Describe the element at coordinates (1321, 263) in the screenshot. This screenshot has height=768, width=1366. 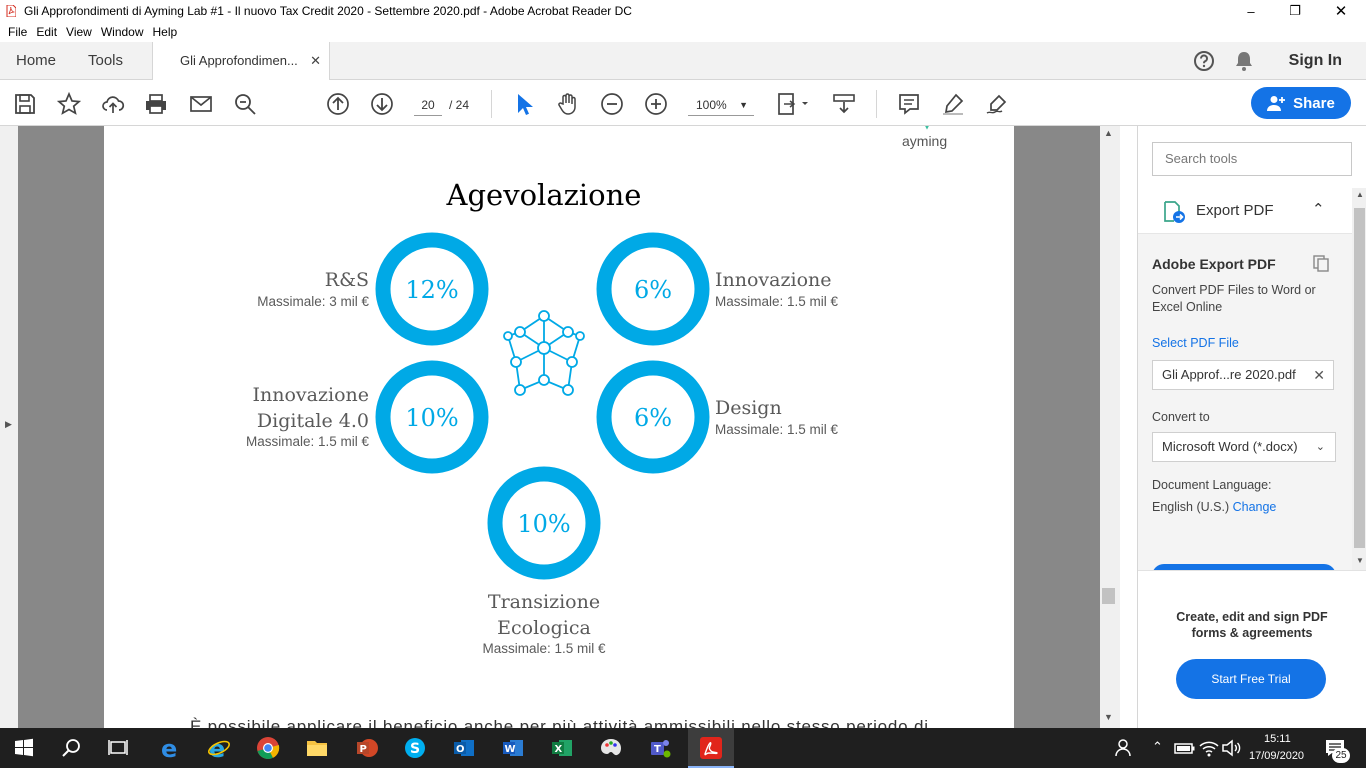
I see `copy-file-icon` at that location.